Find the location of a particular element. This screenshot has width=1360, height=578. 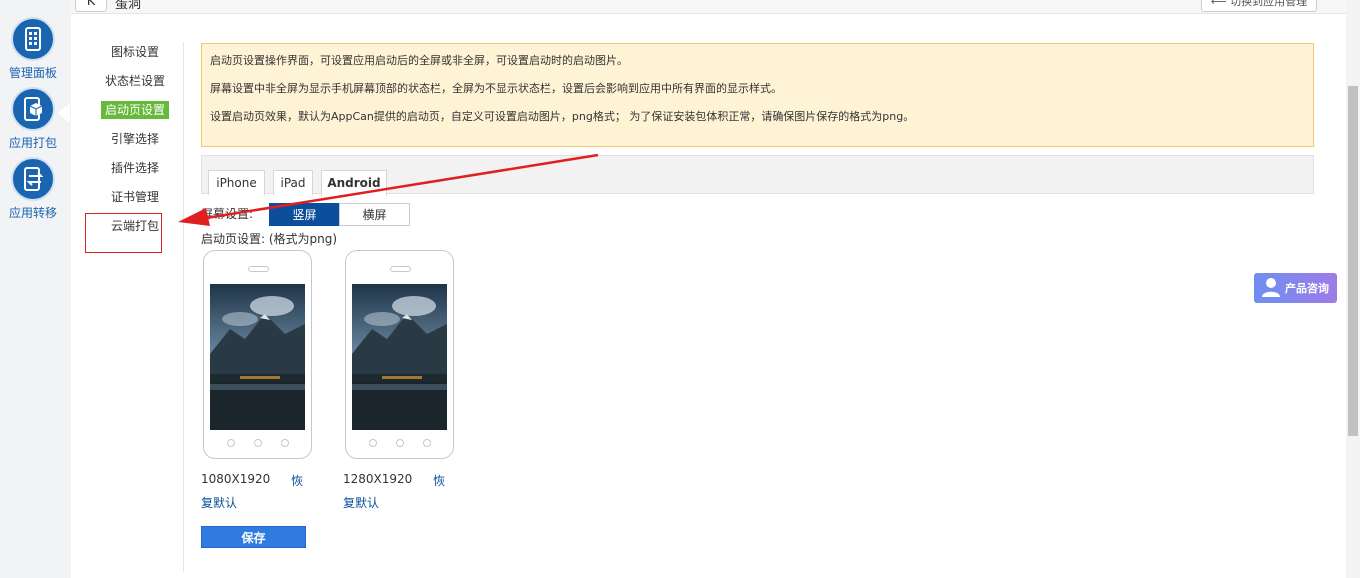

package-icon is located at coordinates (33, 109).